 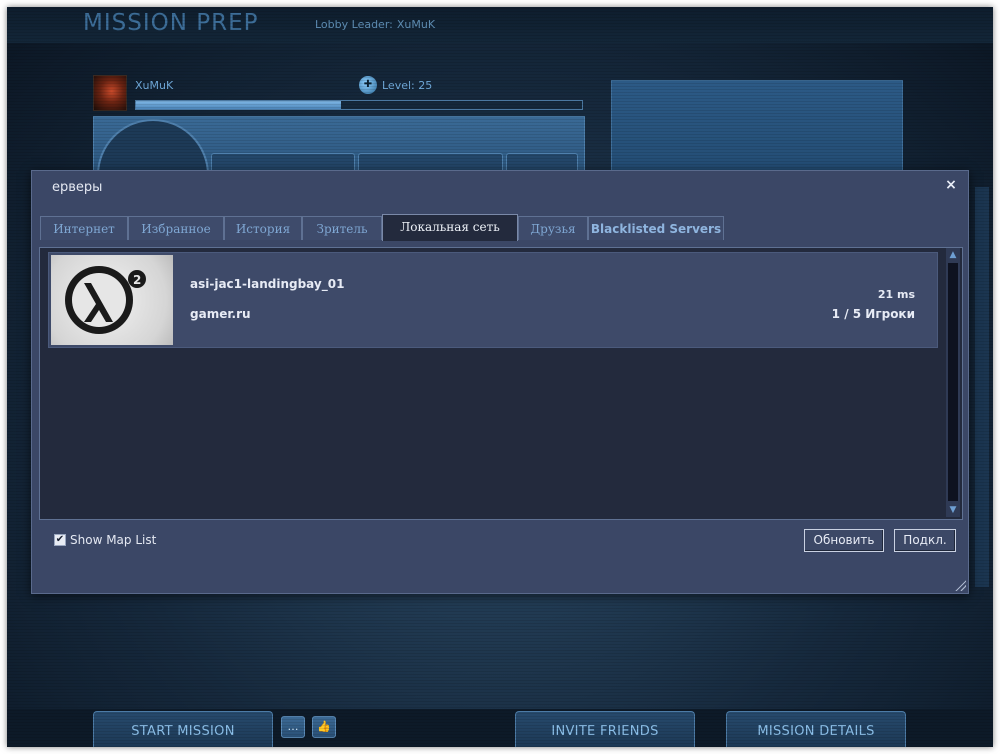 What do you see at coordinates (171, 23) in the screenshot?
I see `page-title: MISSION PREP` at bounding box center [171, 23].